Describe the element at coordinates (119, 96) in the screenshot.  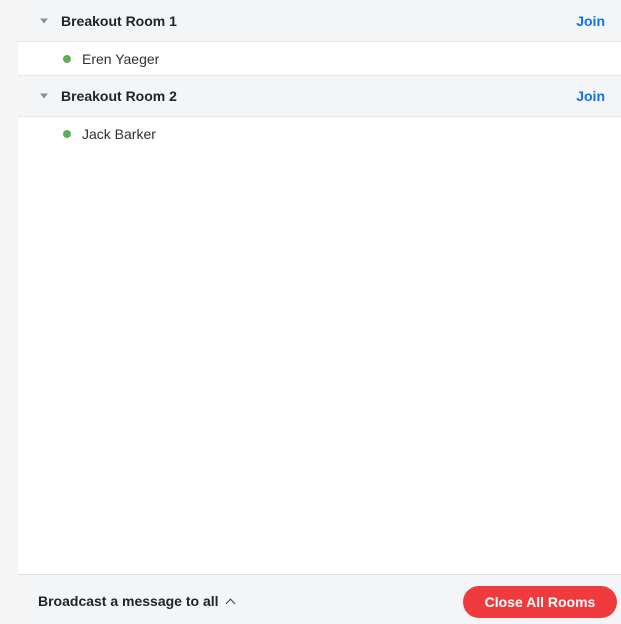
I see `room-title: Breakout Room 2` at that location.